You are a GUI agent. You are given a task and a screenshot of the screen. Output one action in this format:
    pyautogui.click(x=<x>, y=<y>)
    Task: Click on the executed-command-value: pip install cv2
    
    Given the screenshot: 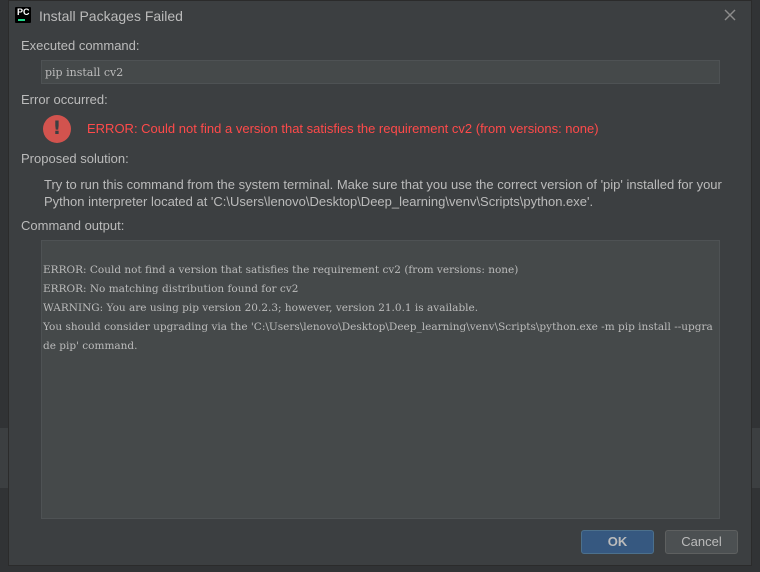 What is the action you would take?
    pyautogui.click(x=84, y=72)
    